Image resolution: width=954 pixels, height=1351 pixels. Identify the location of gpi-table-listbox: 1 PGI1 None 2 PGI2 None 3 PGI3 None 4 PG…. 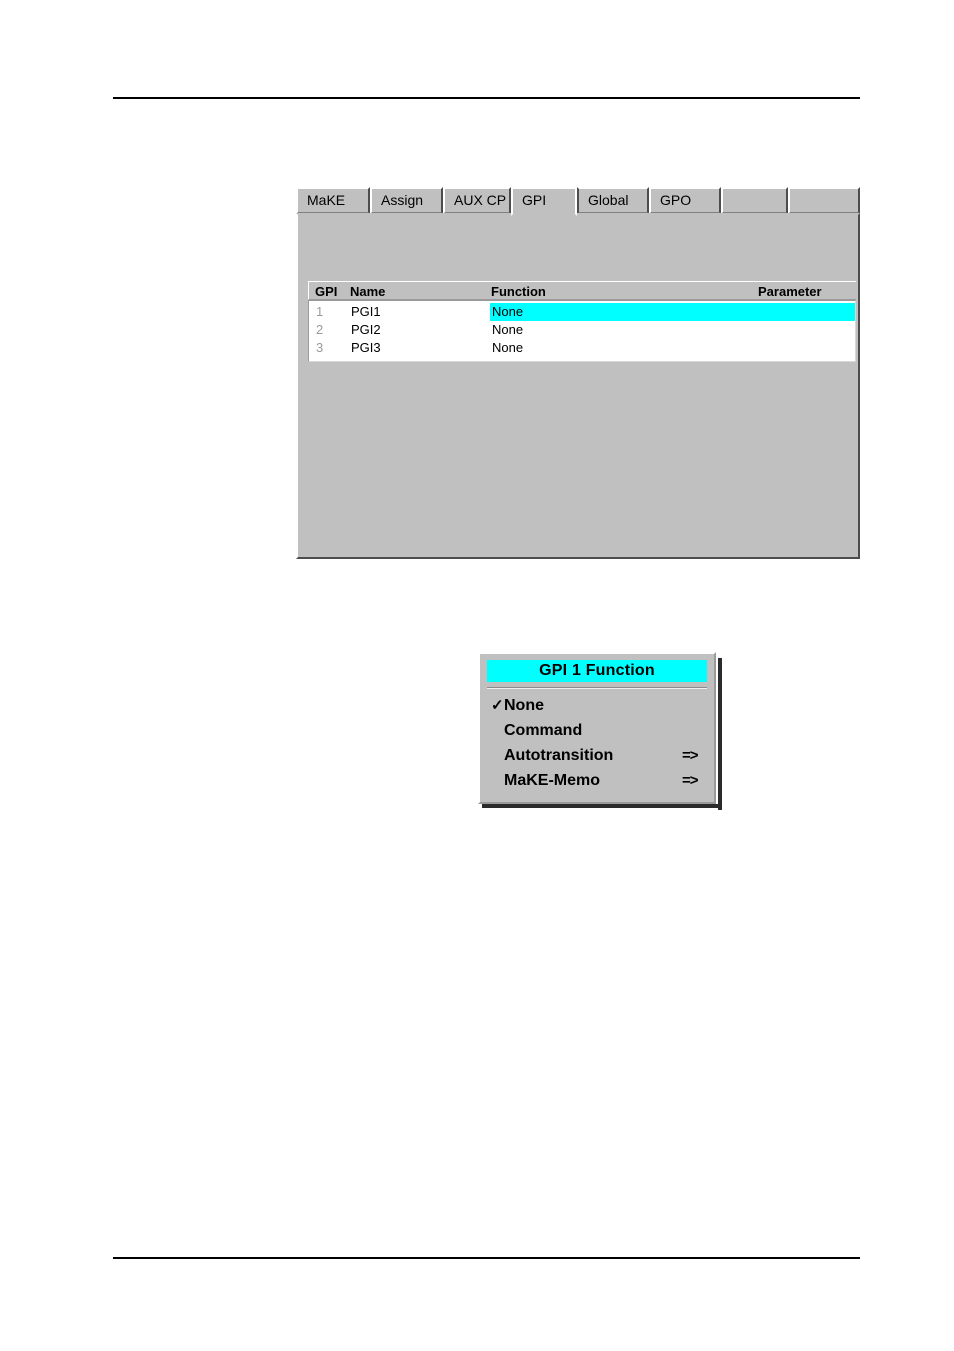
(582, 331).